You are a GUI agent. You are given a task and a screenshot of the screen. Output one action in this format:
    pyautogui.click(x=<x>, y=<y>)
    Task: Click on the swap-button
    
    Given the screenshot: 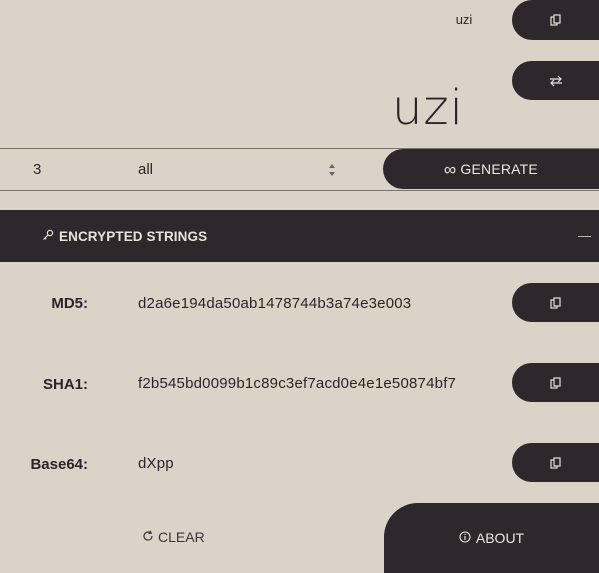 What is the action you would take?
    pyautogui.click(x=555, y=80)
    